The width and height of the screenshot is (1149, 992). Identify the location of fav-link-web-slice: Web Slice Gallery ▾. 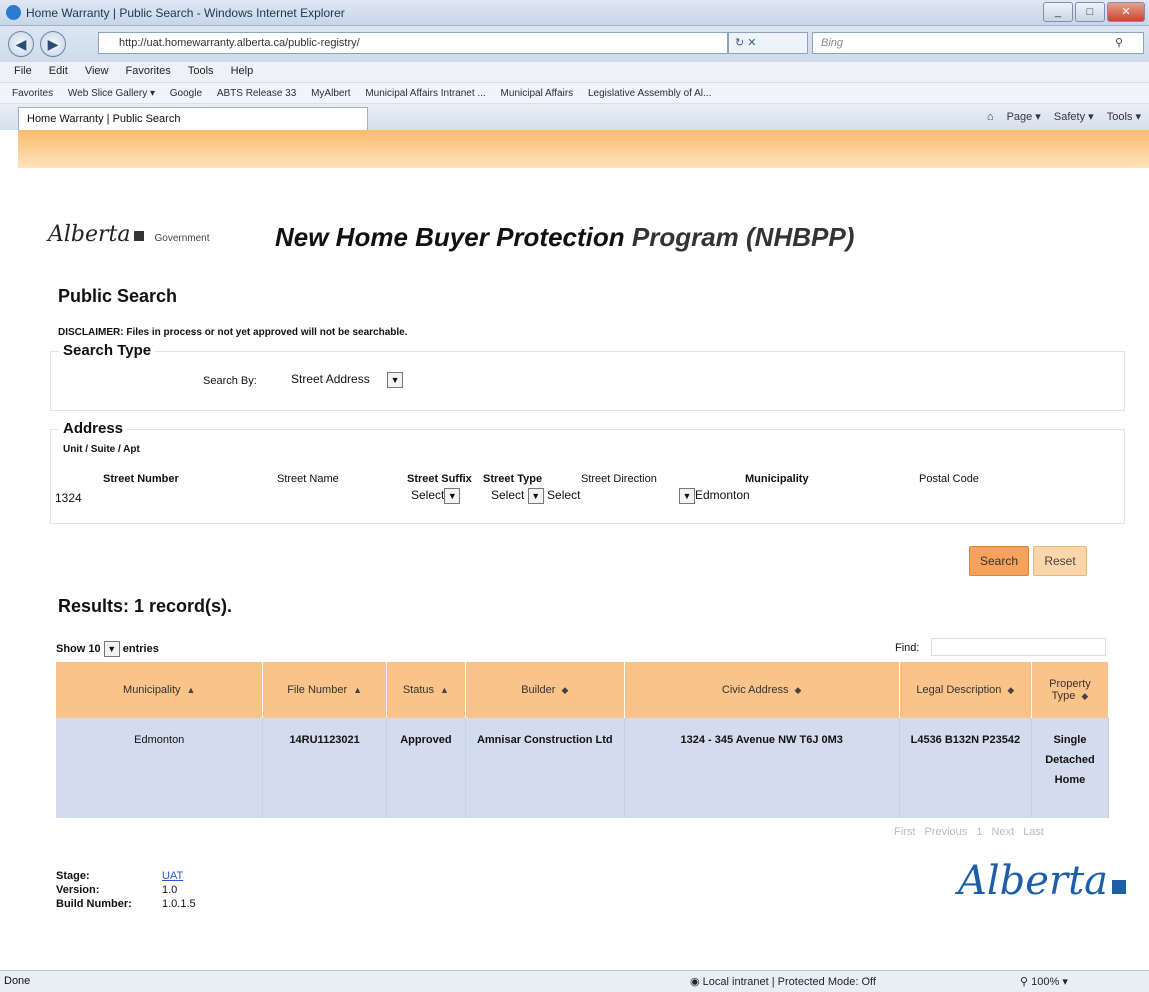
(111, 93).